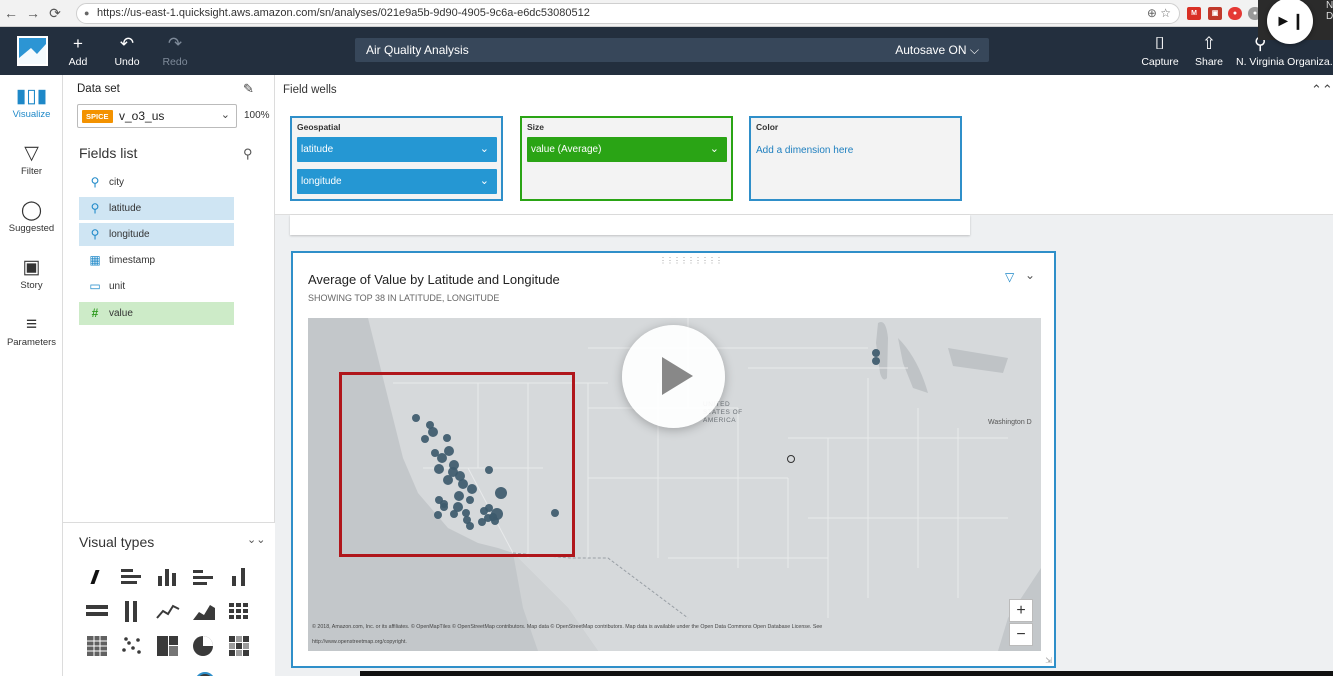  Describe the element at coordinates (248, 89) in the screenshot. I see `pencil-icon: ✎` at that location.